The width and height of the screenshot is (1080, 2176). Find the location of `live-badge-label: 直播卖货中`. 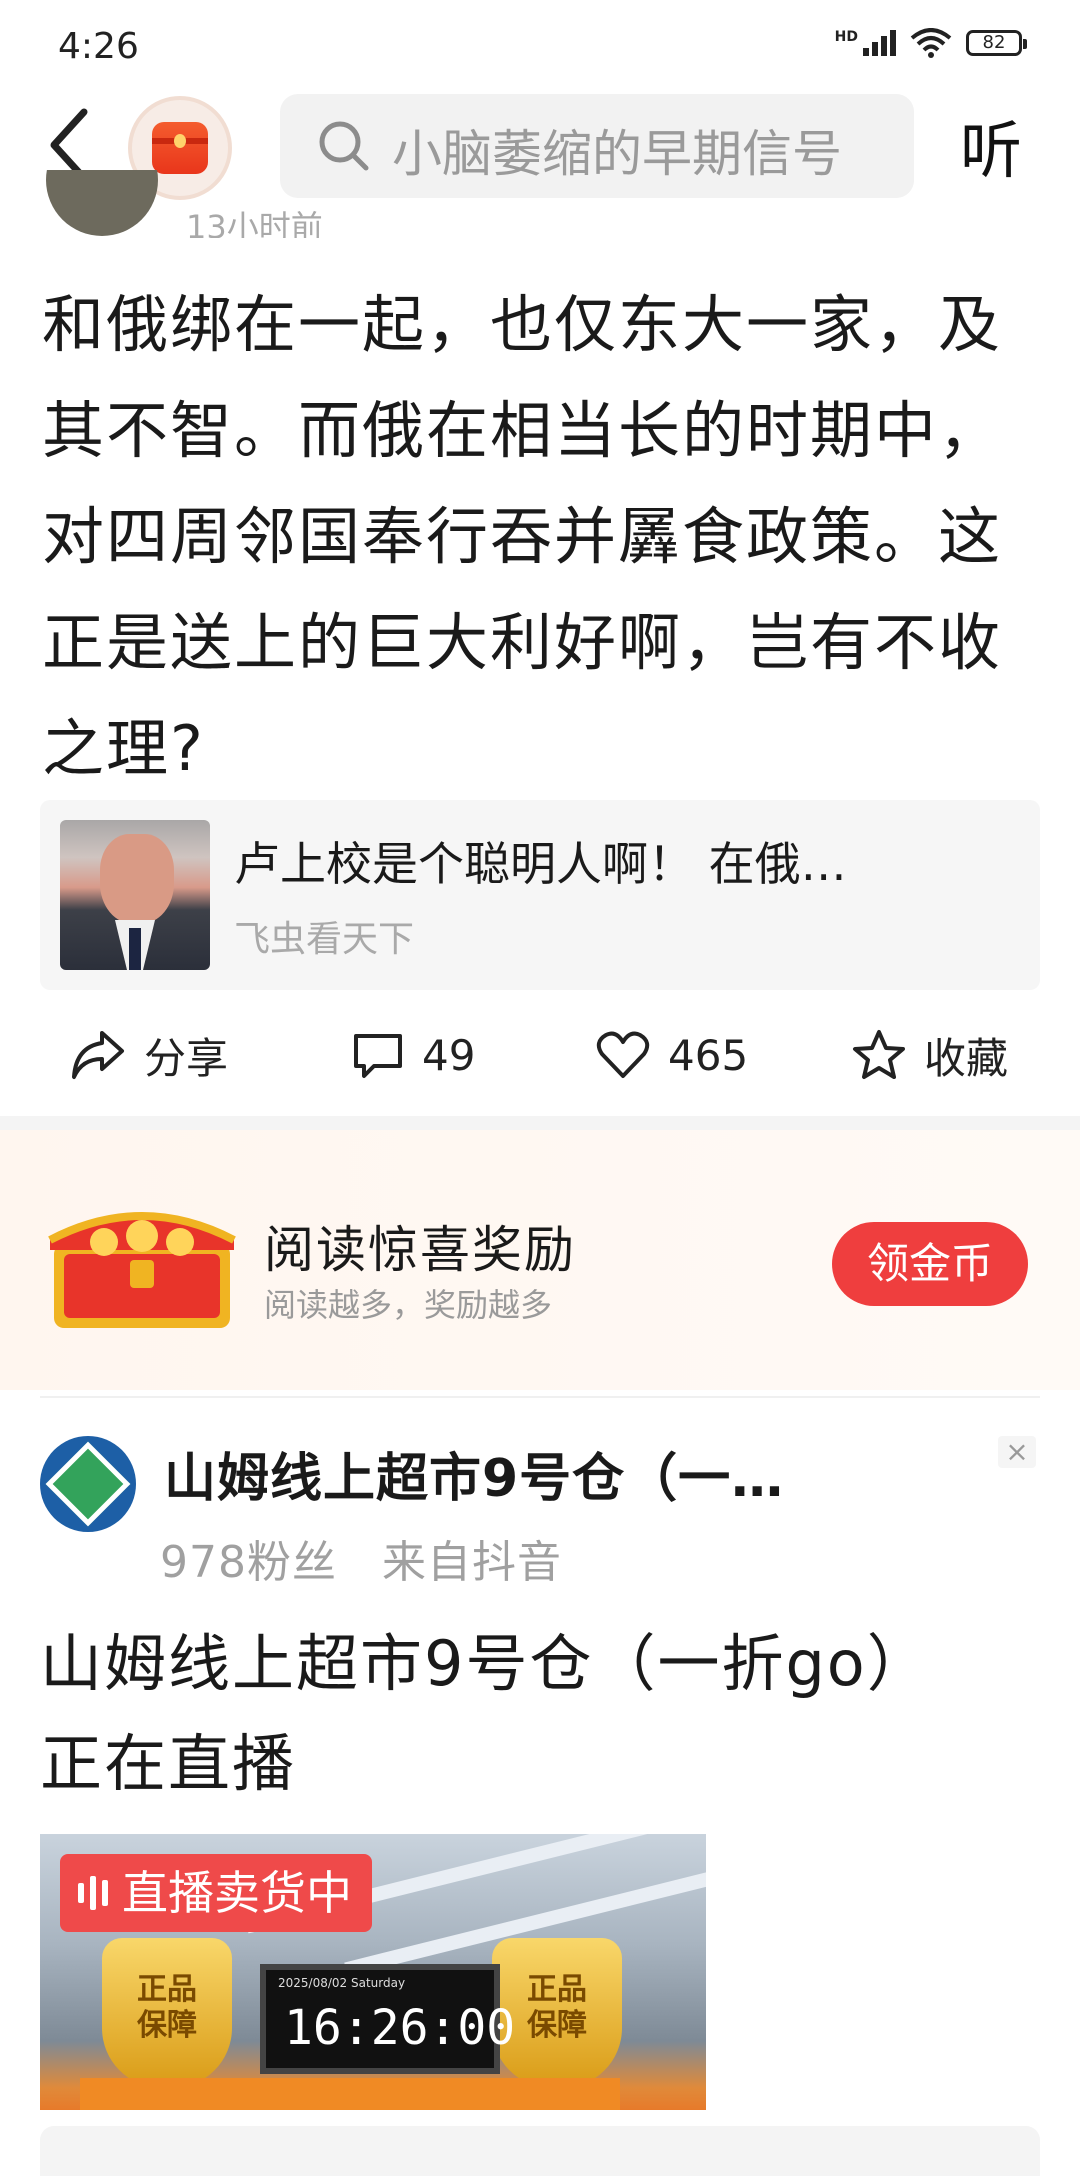

live-badge-label: 直播卖货中 is located at coordinates (237, 1893).